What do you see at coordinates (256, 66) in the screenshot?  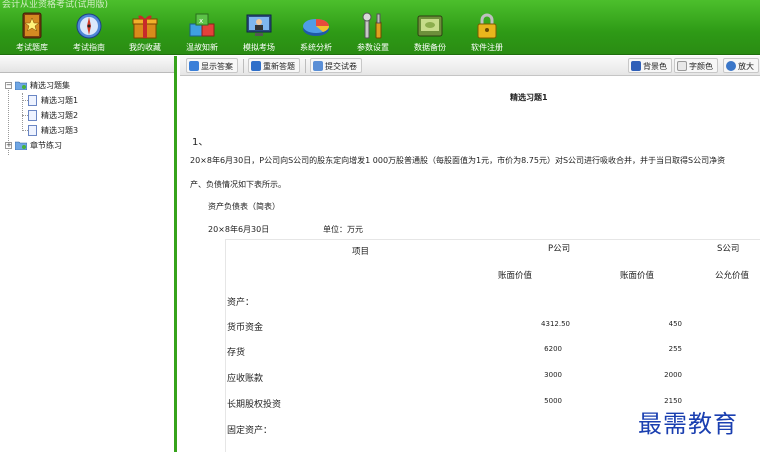 I see `refresh-icon` at bounding box center [256, 66].